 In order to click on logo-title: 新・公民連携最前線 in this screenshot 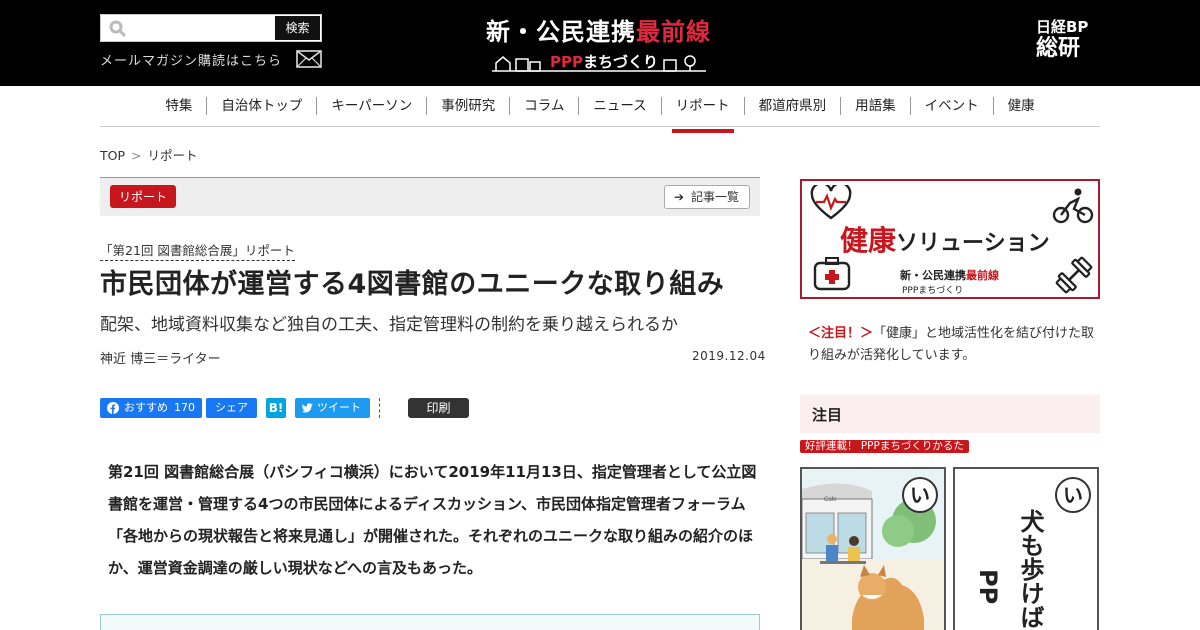, I will do `click(598, 32)`.